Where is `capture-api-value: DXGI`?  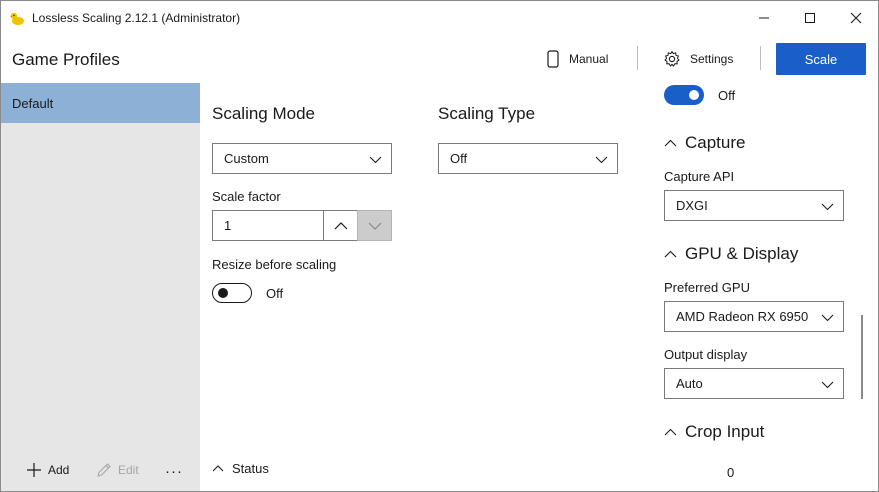 capture-api-value: DXGI is located at coordinates (692, 205).